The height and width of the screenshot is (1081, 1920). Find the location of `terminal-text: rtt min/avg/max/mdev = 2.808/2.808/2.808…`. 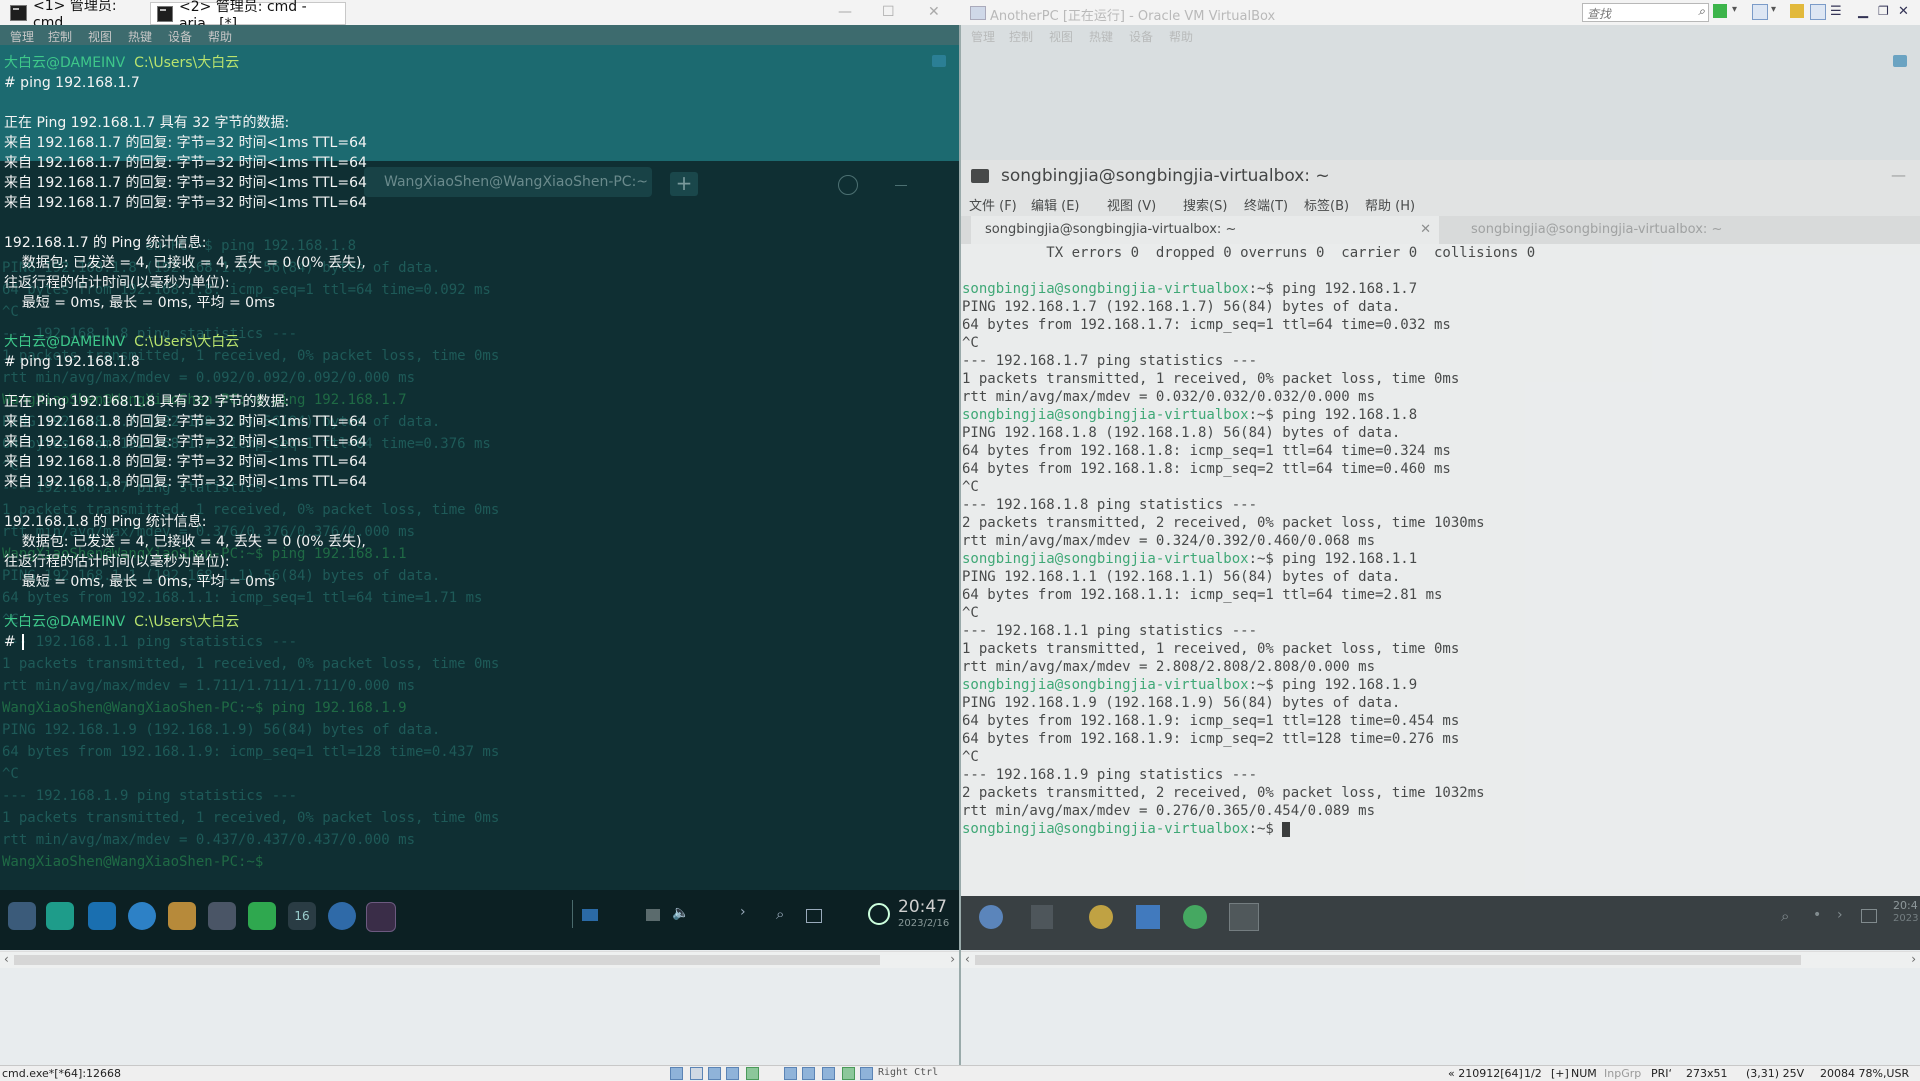

terminal-text: rtt min/avg/max/mdev = 2.808/2.808/2.808… is located at coordinates (1169, 667).